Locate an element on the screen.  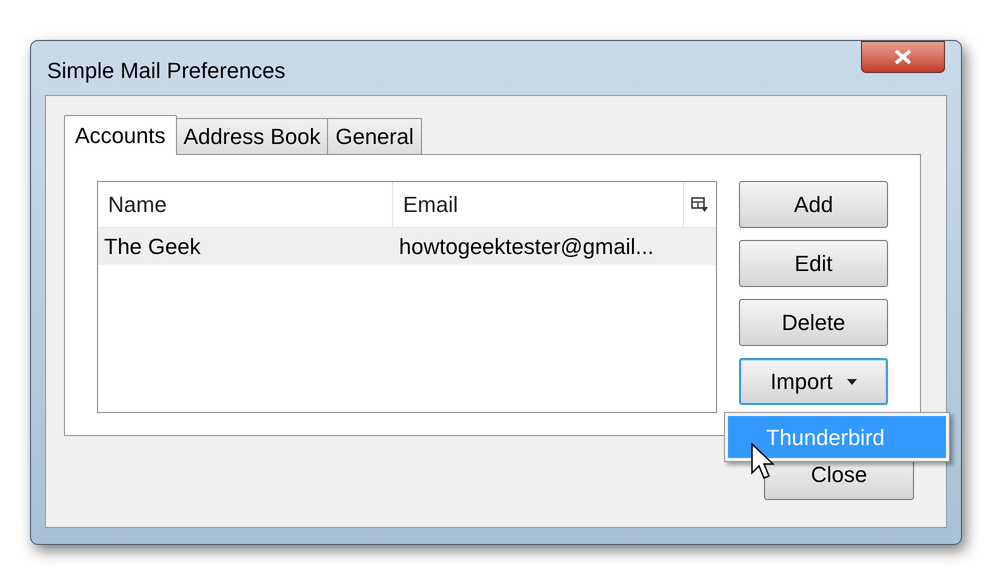
action-button: Add is located at coordinates (813, 204).